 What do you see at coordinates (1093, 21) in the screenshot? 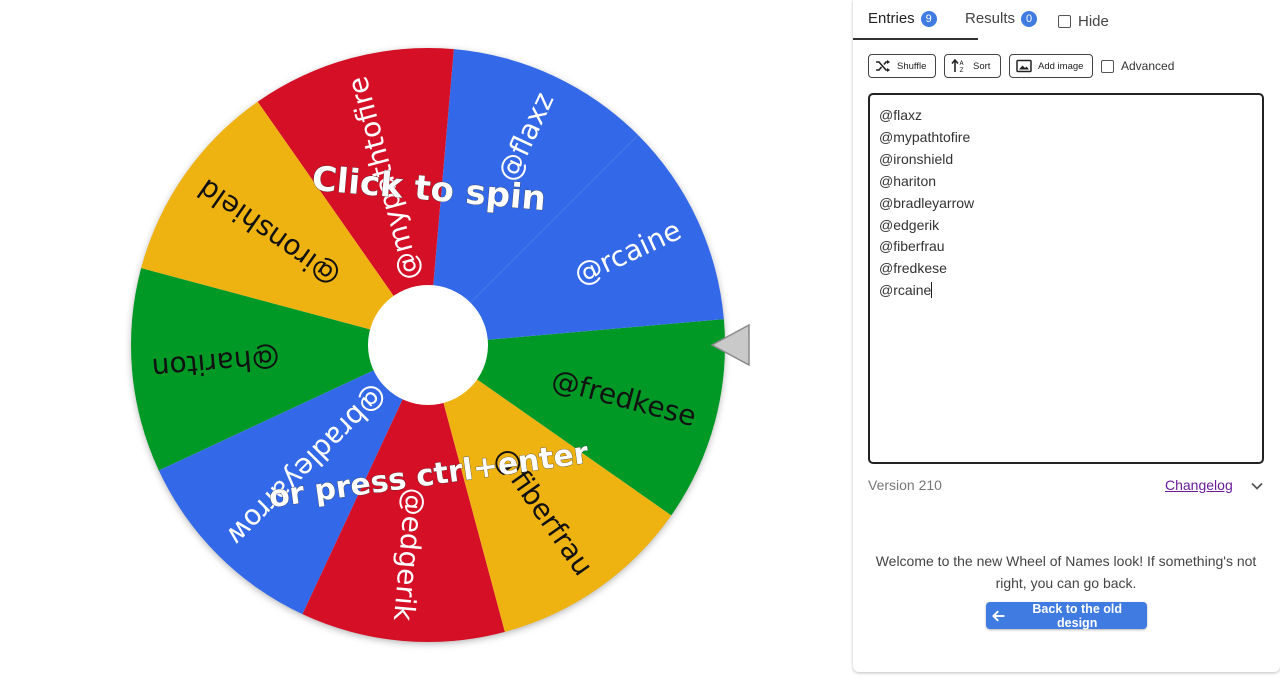
I see `hide-label: Hide` at bounding box center [1093, 21].